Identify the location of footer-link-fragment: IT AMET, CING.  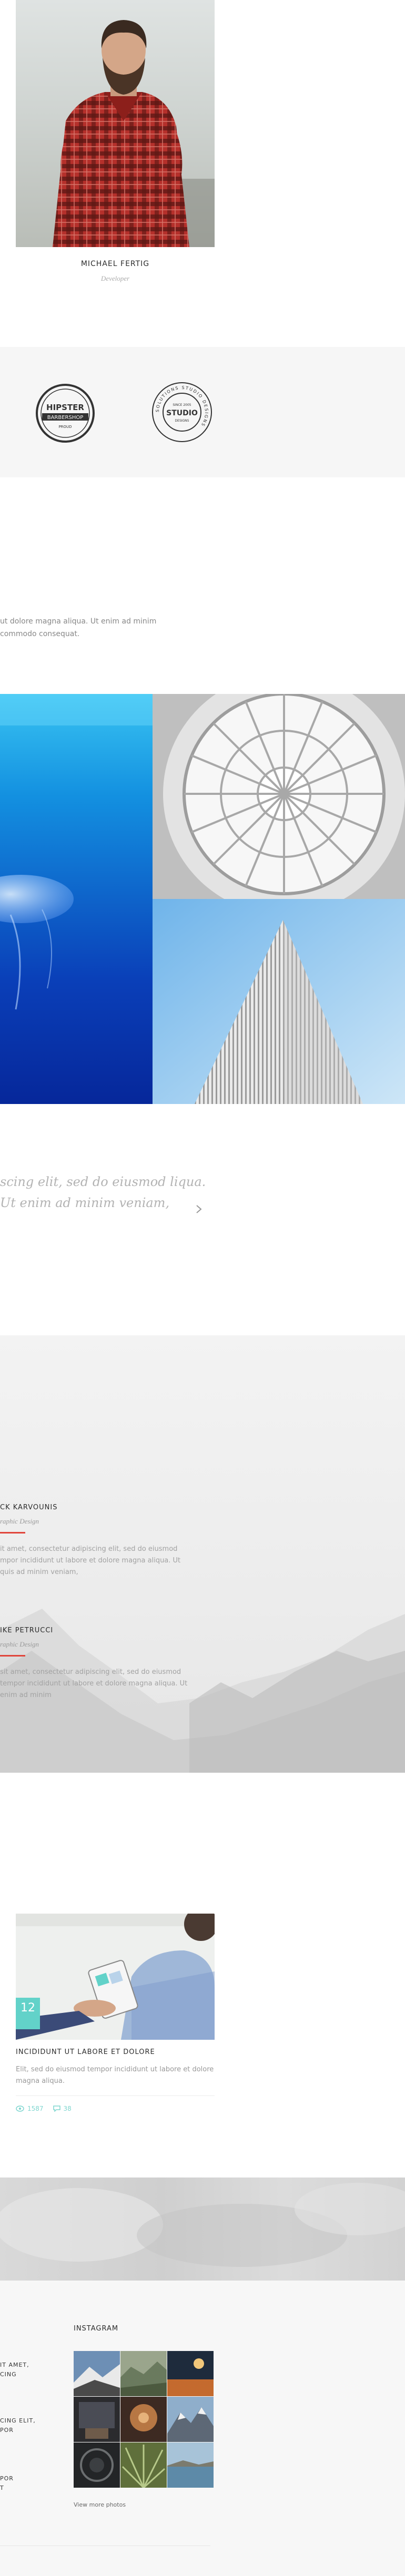
(14, 2369).